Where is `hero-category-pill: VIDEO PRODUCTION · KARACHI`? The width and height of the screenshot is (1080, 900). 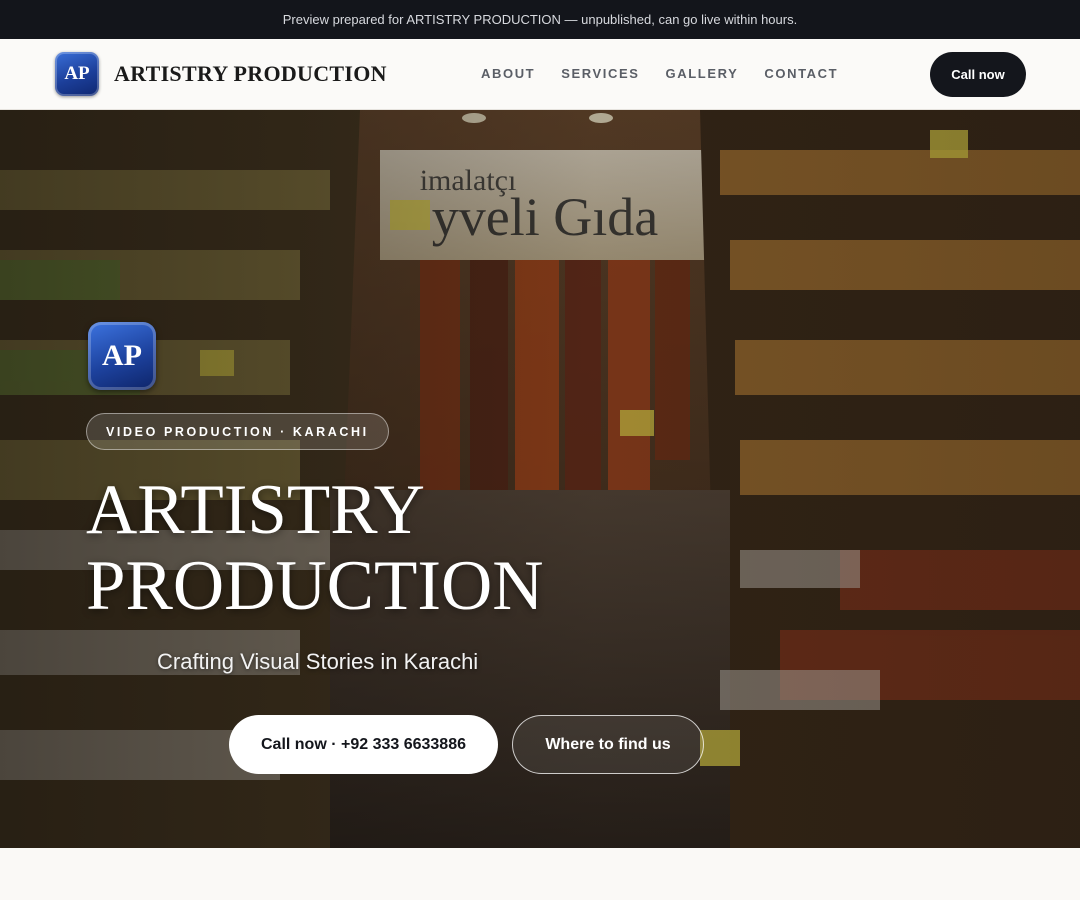
hero-category-pill: VIDEO PRODUCTION · KARACHI is located at coordinates (237, 431).